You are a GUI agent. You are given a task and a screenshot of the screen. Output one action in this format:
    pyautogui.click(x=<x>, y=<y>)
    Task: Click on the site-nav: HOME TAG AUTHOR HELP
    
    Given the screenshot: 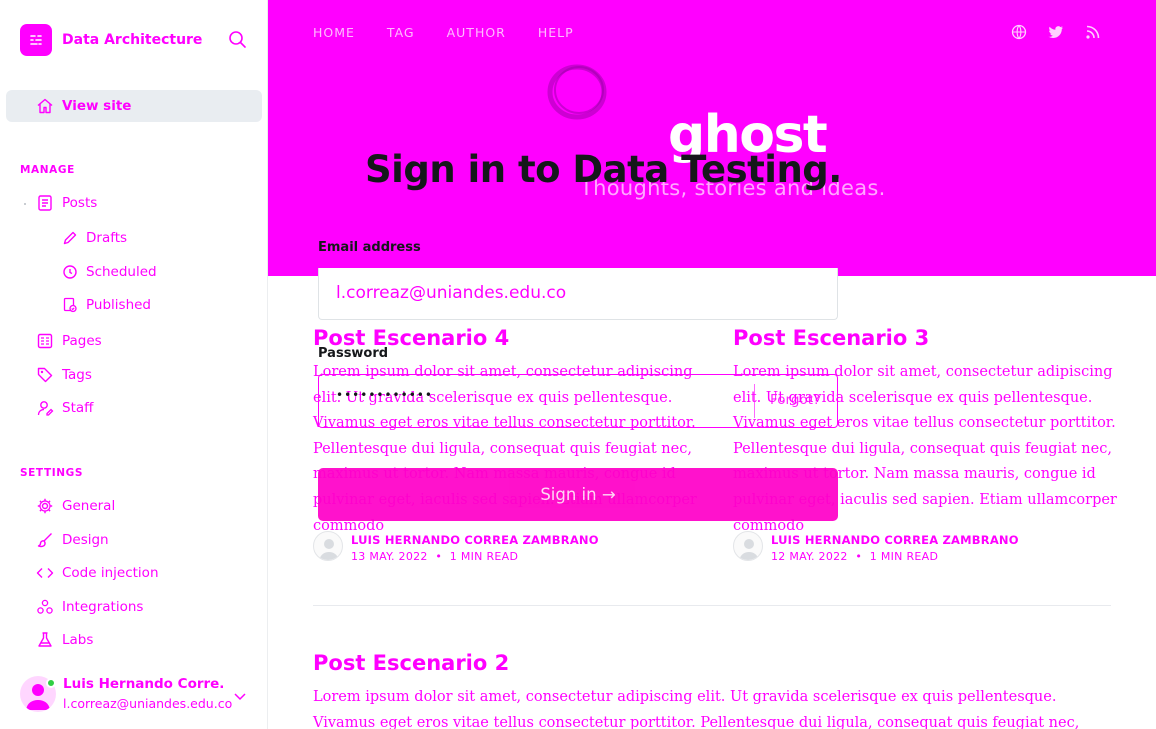 What is the action you would take?
    pyautogui.click(x=459, y=32)
    